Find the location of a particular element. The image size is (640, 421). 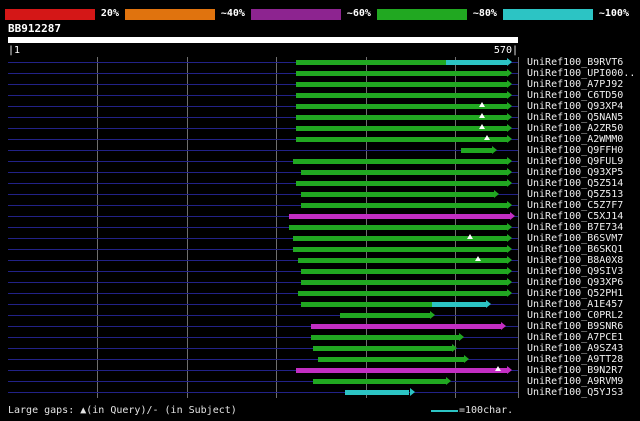

hit-label: UniRef100_C6TD50 is located at coordinates (575, 95).